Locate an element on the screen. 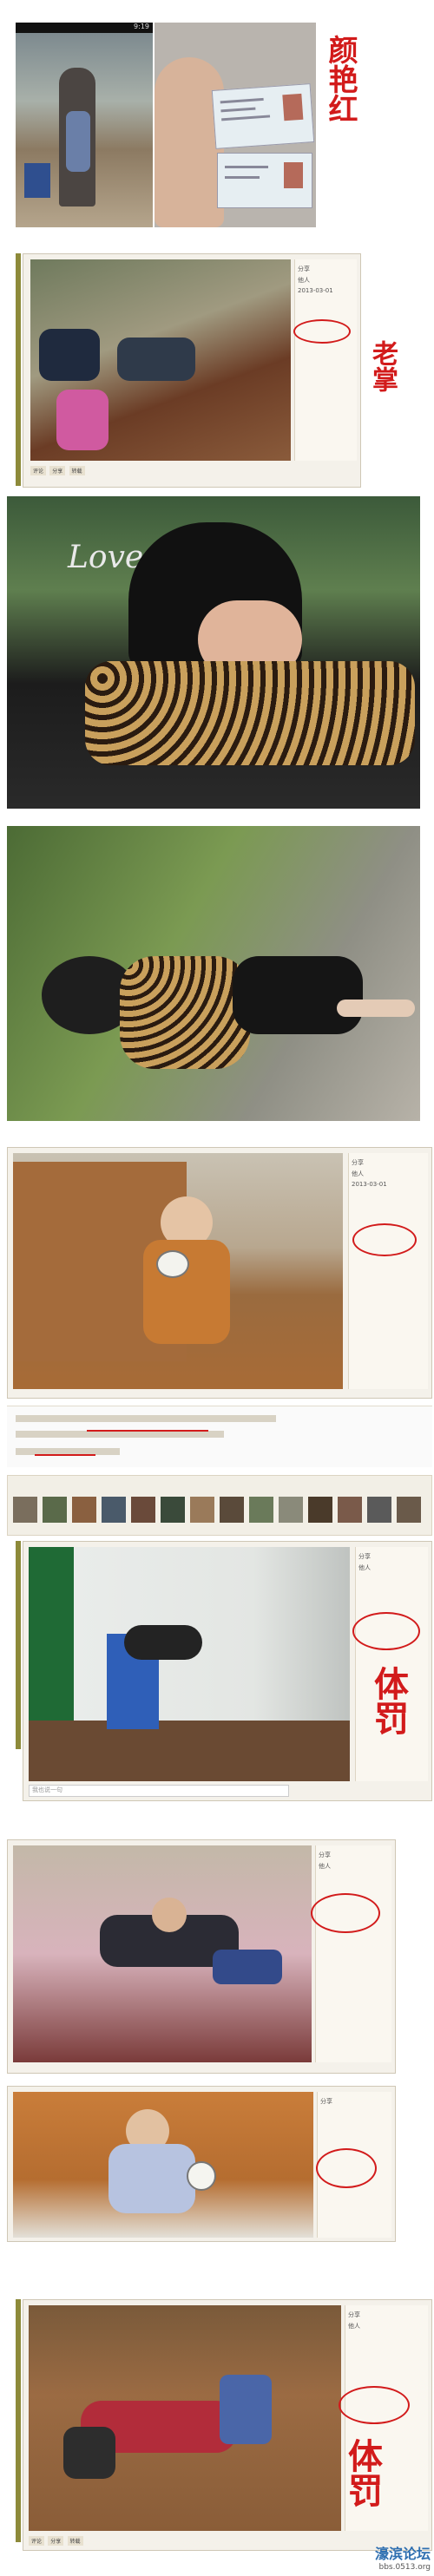  id-card-photo is located at coordinates (235, 125).